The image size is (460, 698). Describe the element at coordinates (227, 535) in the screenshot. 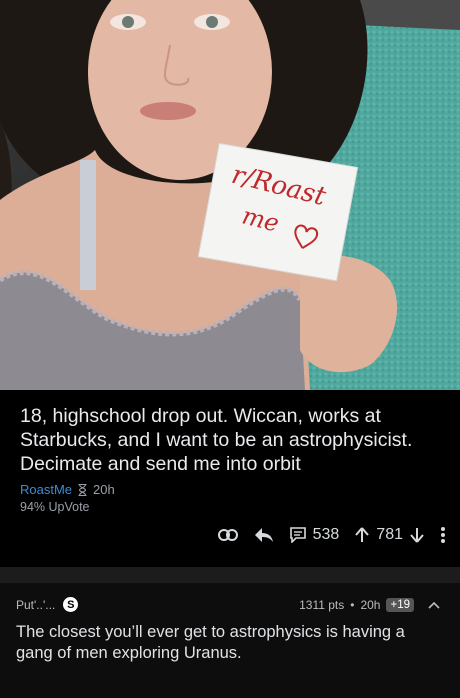

I see `link-icon` at that location.